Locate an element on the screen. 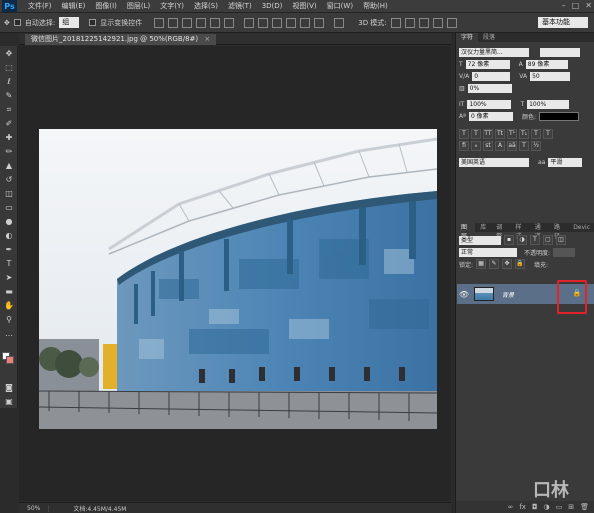  brush-tool-icon: ✏ is located at coordinates (9, 152).